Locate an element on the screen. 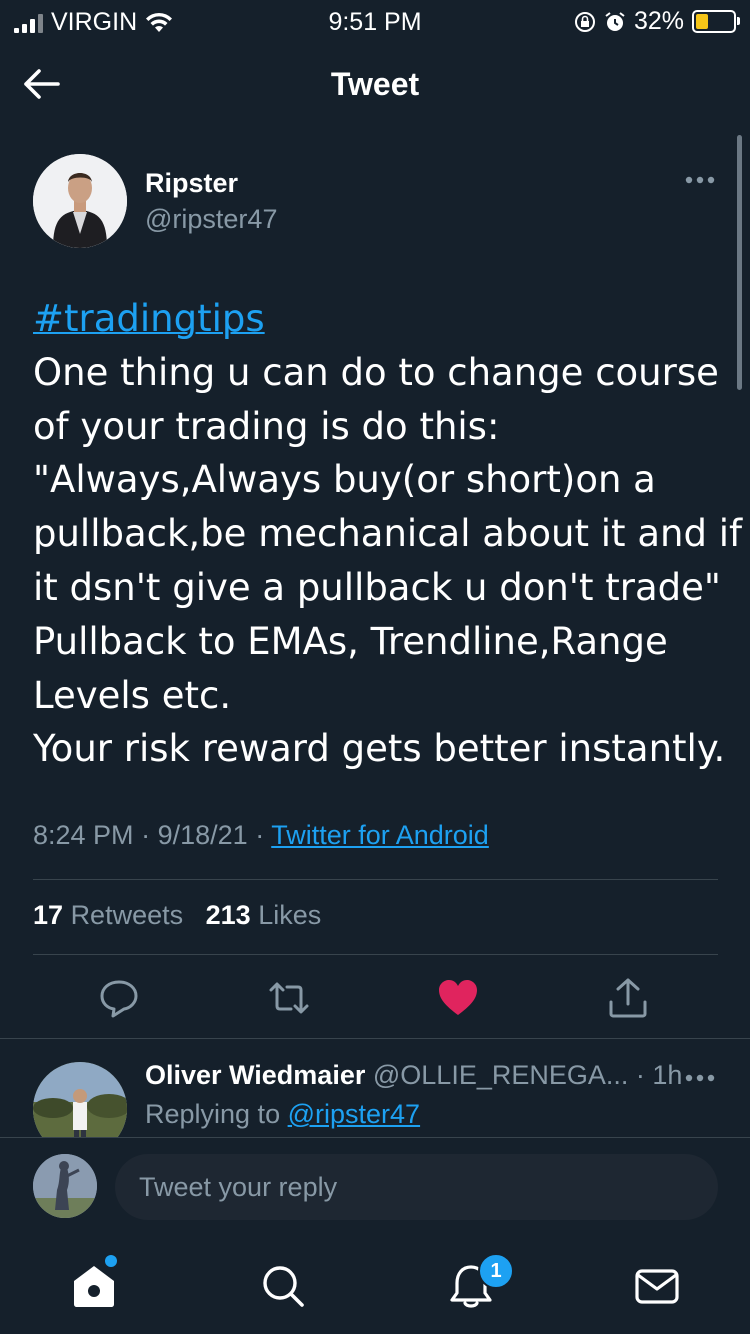  tweet-line: pullback,be mechanical about it and if is located at coordinates (387, 534).